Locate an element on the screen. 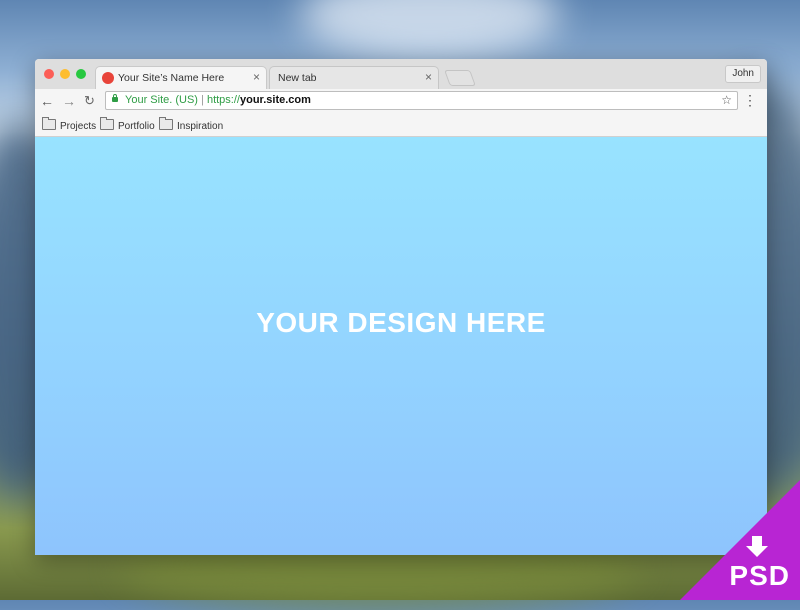  close-window-button is located at coordinates (49, 74).